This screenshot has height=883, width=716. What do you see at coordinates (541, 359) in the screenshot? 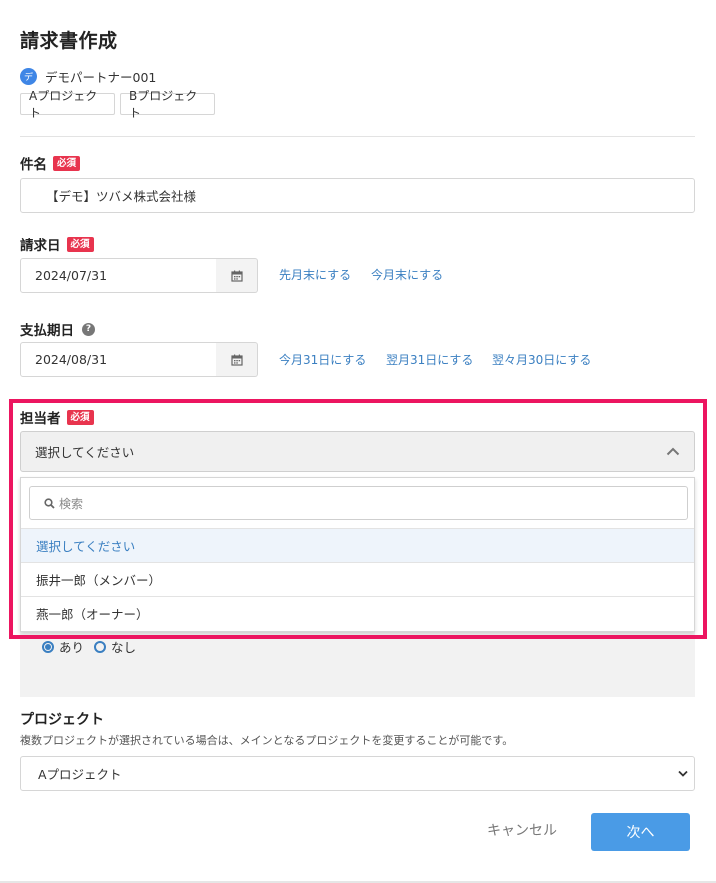
I see `set-month-after-next-30-link: 翌々月30日にする` at bounding box center [541, 359].